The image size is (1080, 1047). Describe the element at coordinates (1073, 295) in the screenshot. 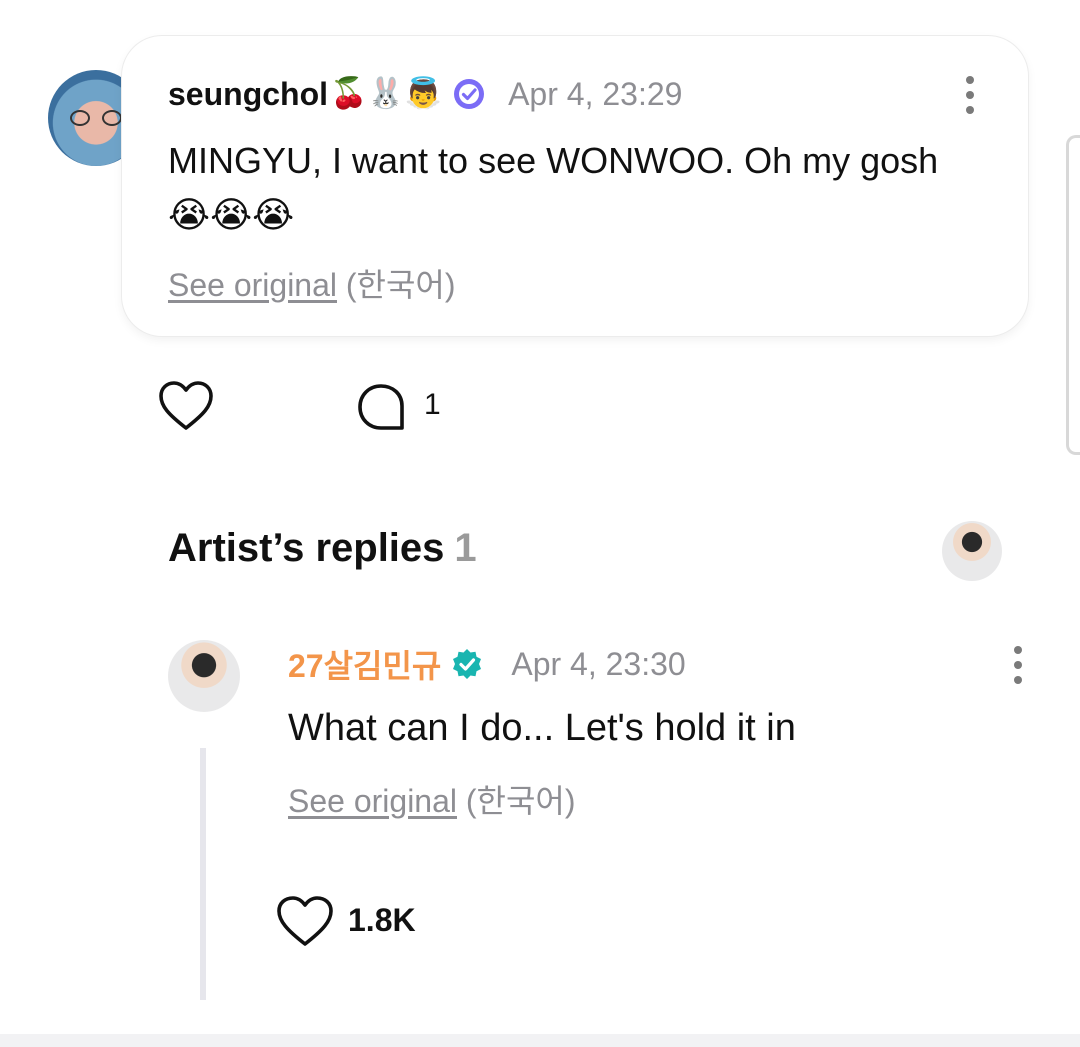

I see `side-panel-edge` at that location.